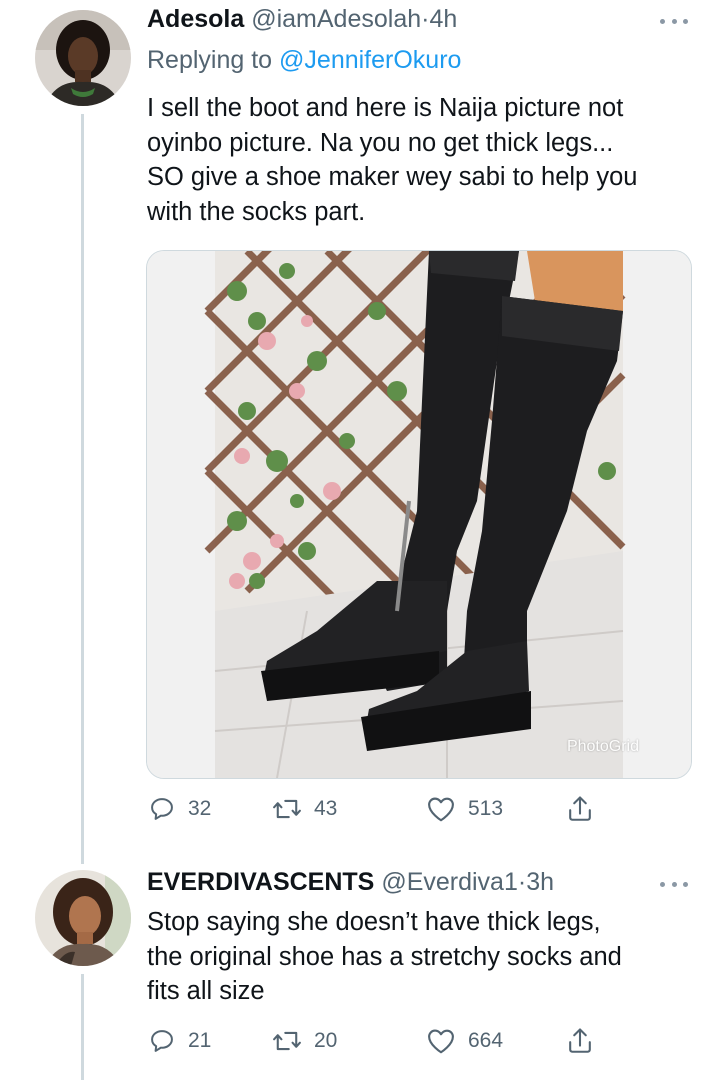 This screenshot has width=726, height=1080. Describe the element at coordinates (83, 58) in the screenshot. I see `avatar-adesola` at that location.